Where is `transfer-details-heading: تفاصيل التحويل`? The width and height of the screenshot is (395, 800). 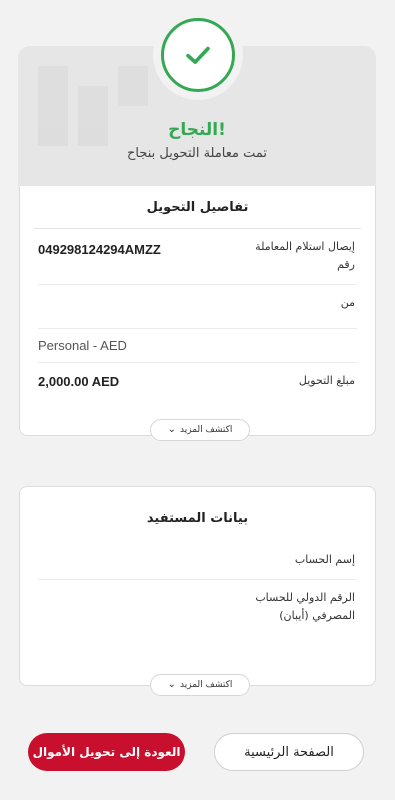 transfer-details-heading: تفاصيل التحويل is located at coordinates (197, 207).